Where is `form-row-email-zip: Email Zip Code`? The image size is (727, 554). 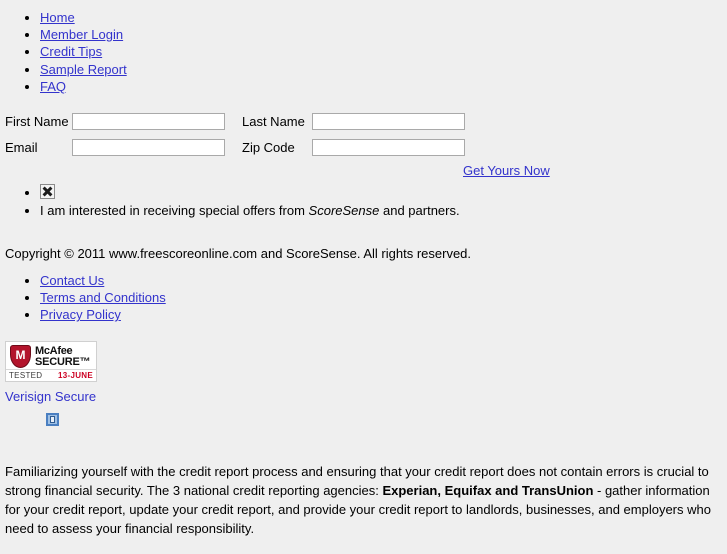
form-row-email-zip: Email Zip Code is located at coordinates (366, 147).